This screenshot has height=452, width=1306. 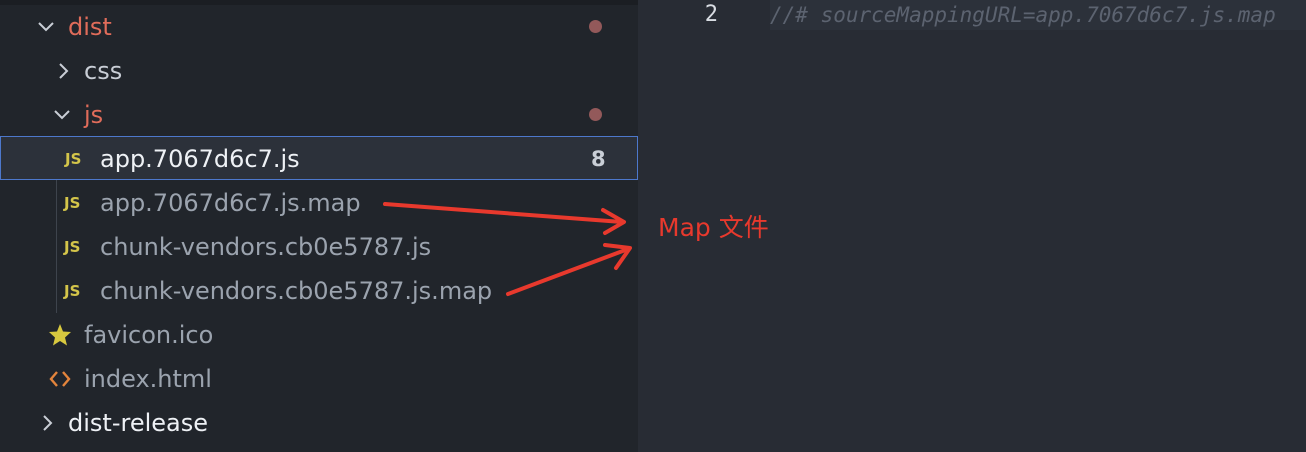 I want to click on tree-folder-dist-release: dist-release, so click(x=319, y=423).